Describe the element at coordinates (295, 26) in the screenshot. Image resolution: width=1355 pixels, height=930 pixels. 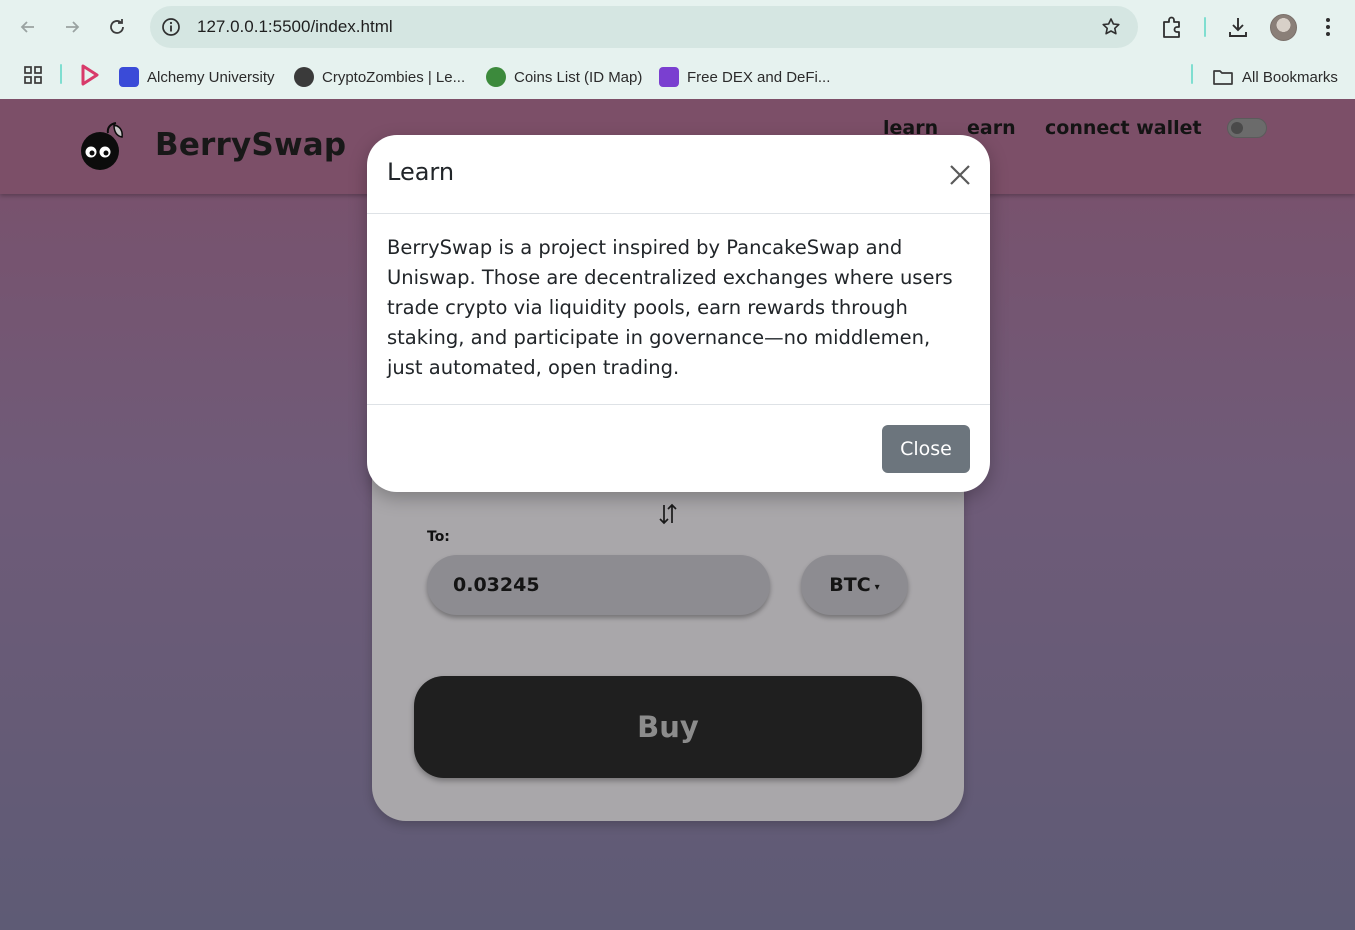
I see `url-text: 127.0.0.1:5500/index.html` at that location.